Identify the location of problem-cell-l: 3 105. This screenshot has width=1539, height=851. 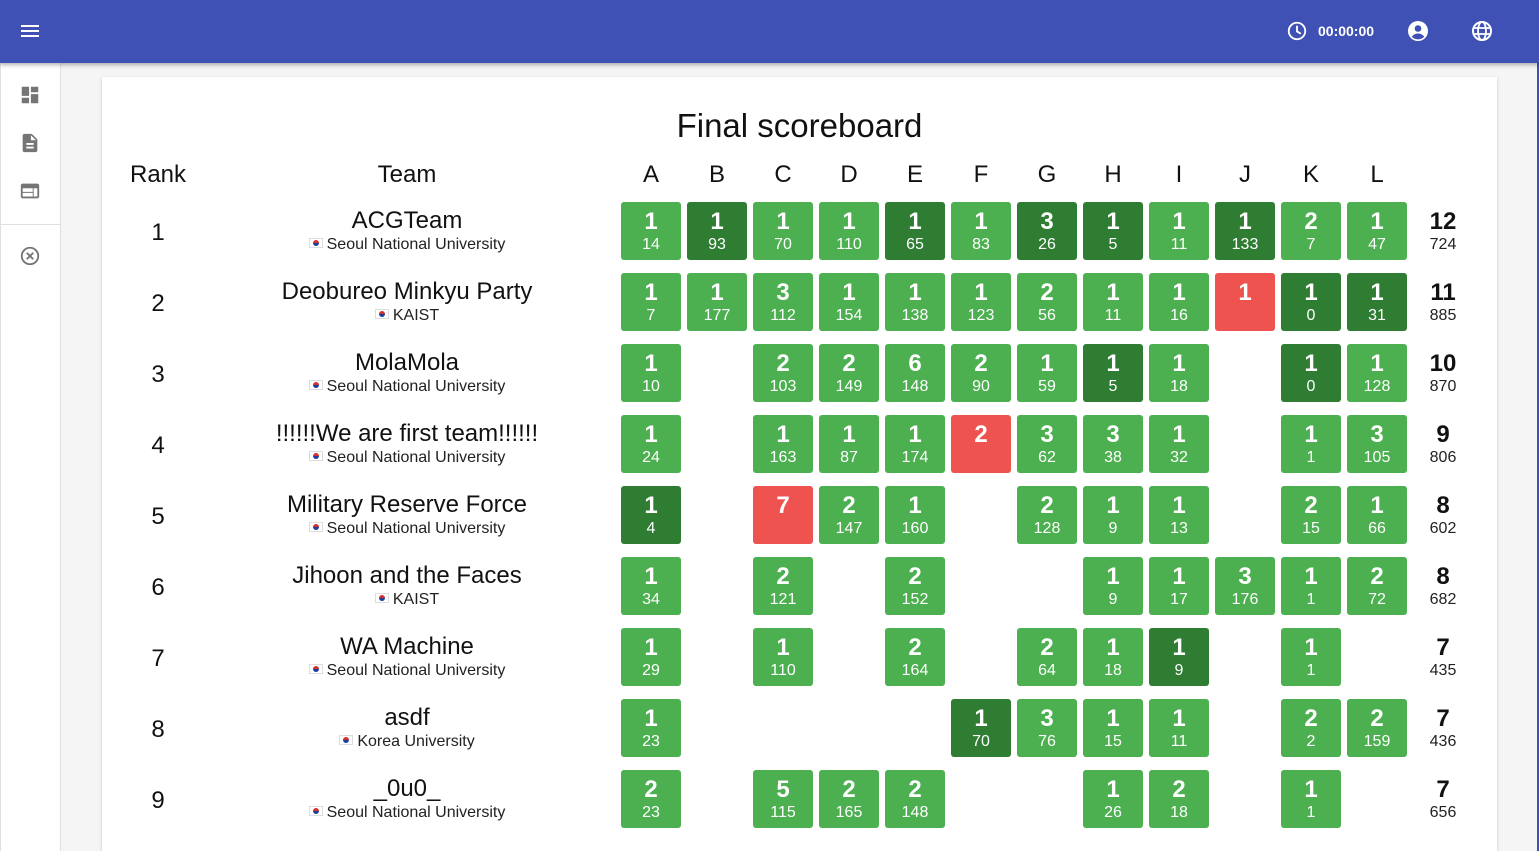
(1377, 444).